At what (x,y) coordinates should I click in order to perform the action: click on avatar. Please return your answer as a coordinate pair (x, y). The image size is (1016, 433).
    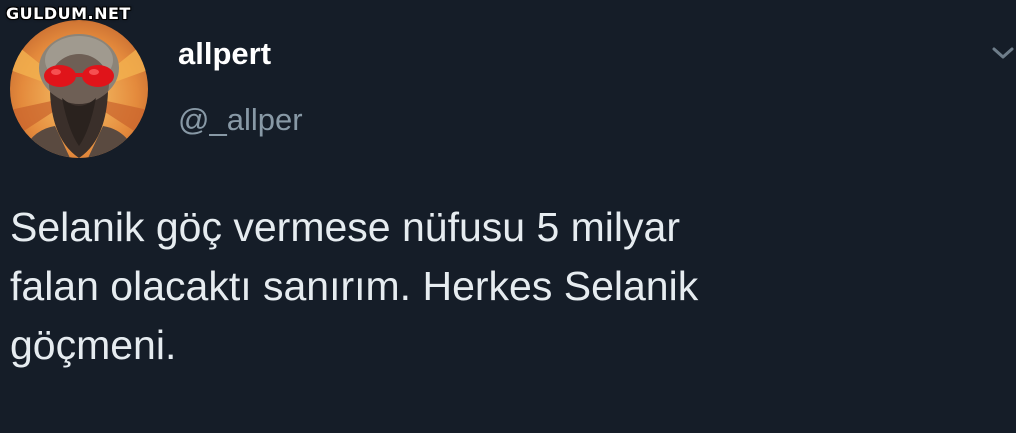
    Looking at the image, I should click on (79, 89).